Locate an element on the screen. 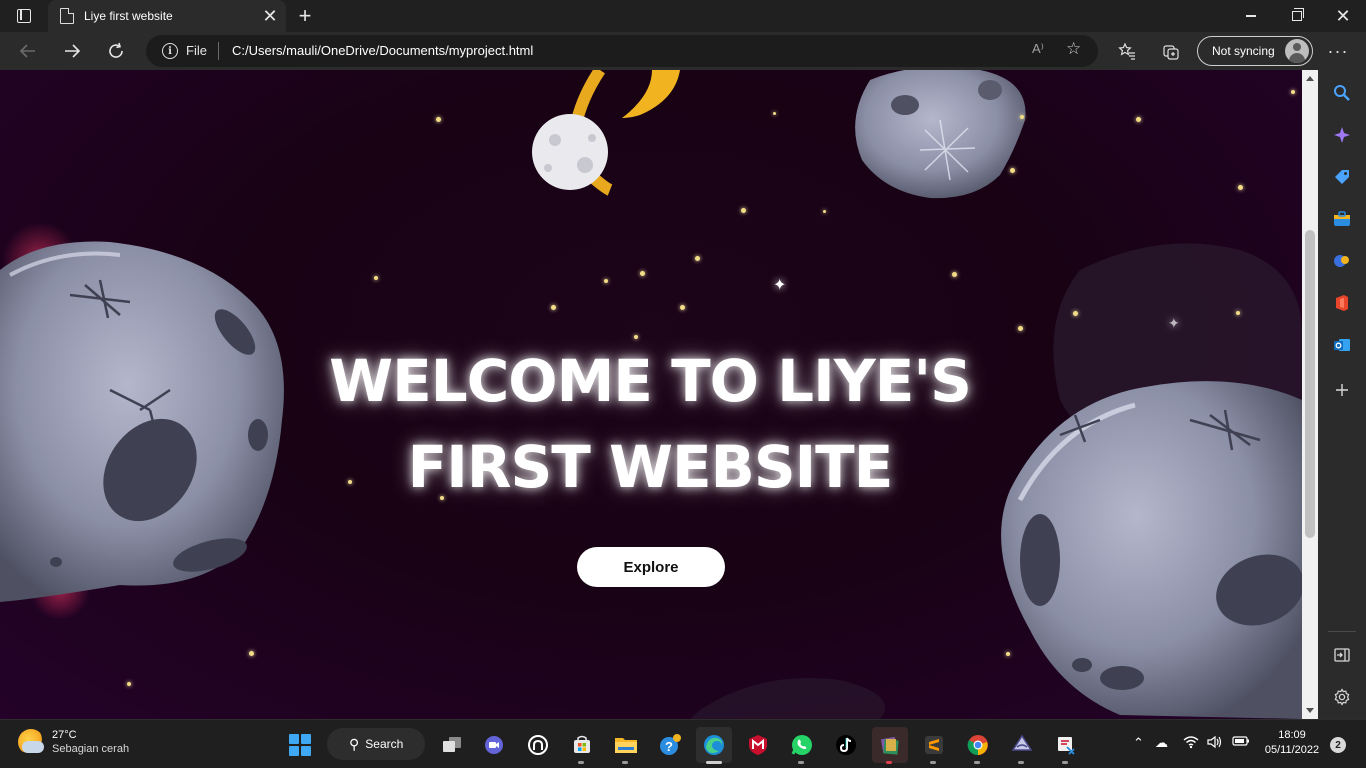 This screenshot has height=768, width=1366. sidebar-outlook-button is located at coordinates (1342, 345).